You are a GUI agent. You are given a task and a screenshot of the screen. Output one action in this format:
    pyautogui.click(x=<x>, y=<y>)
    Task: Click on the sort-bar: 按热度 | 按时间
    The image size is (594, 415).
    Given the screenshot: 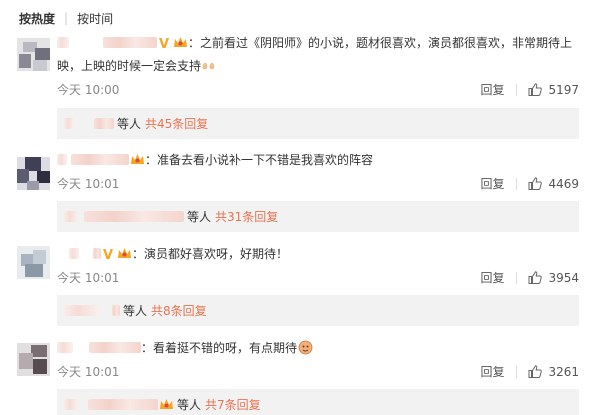 What is the action you would take?
    pyautogui.click(x=66, y=18)
    